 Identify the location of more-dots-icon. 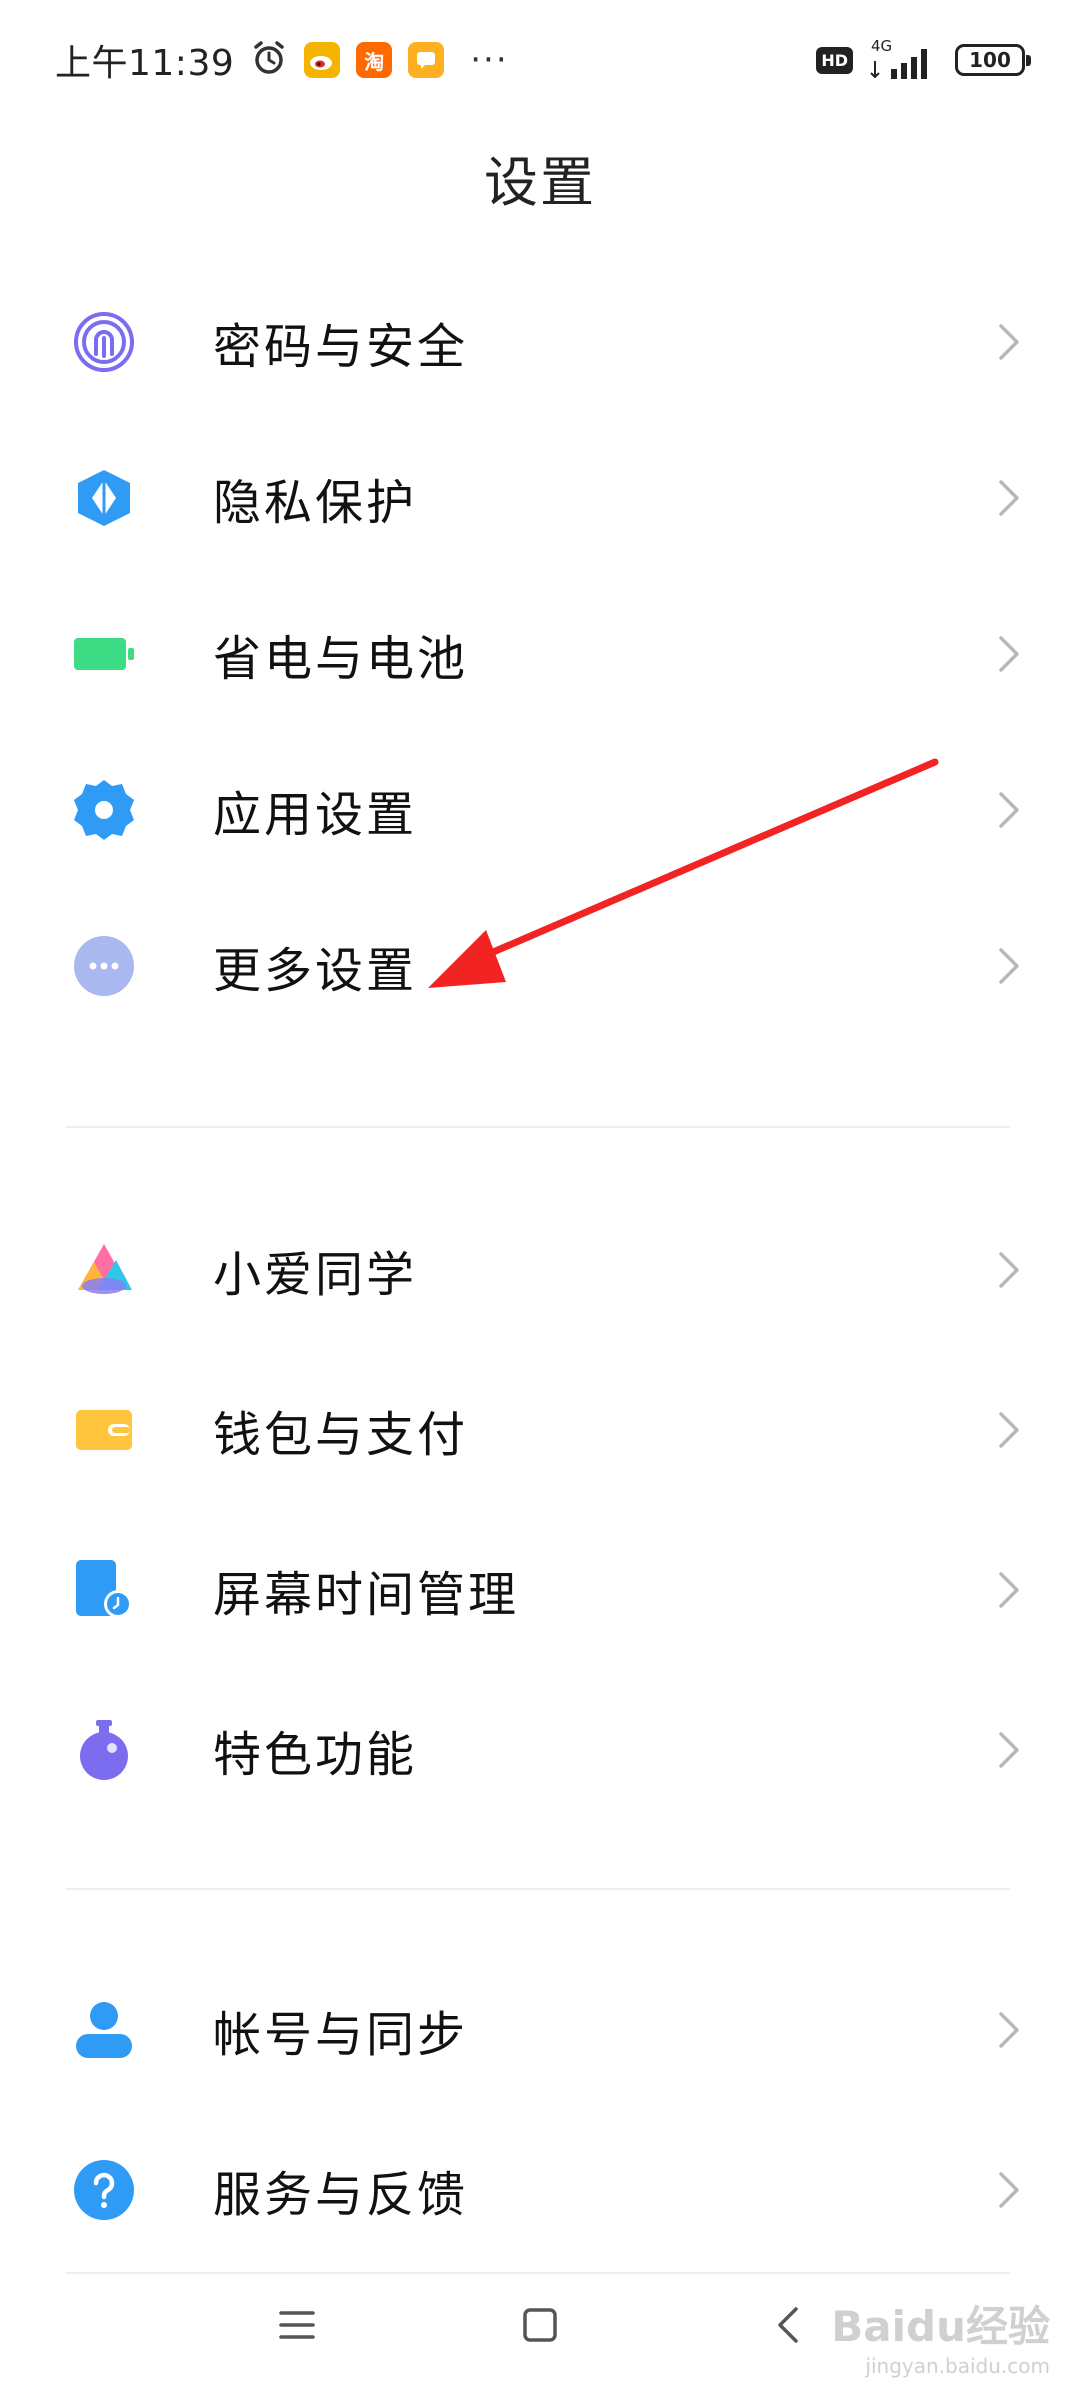
(104, 966).